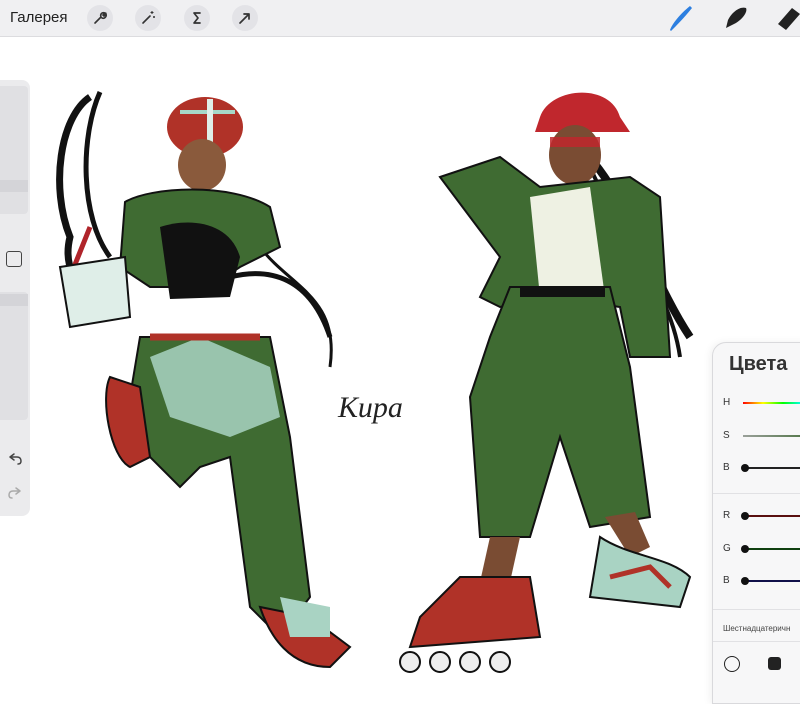 The image size is (800, 704). Describe the element at coordinates (745, 581) in the screenshot. I see `blue-knob` at that location.